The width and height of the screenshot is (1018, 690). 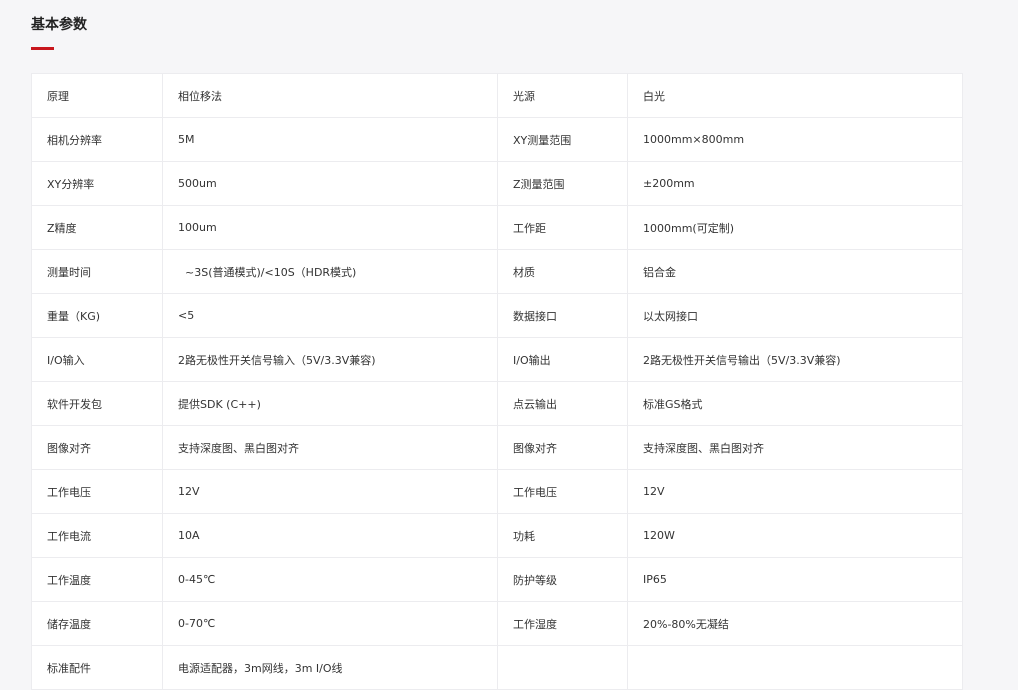 I want to click on table-row: XY分辨率 500um Z测量范围 ±200mm, so click(x=497, y=183).